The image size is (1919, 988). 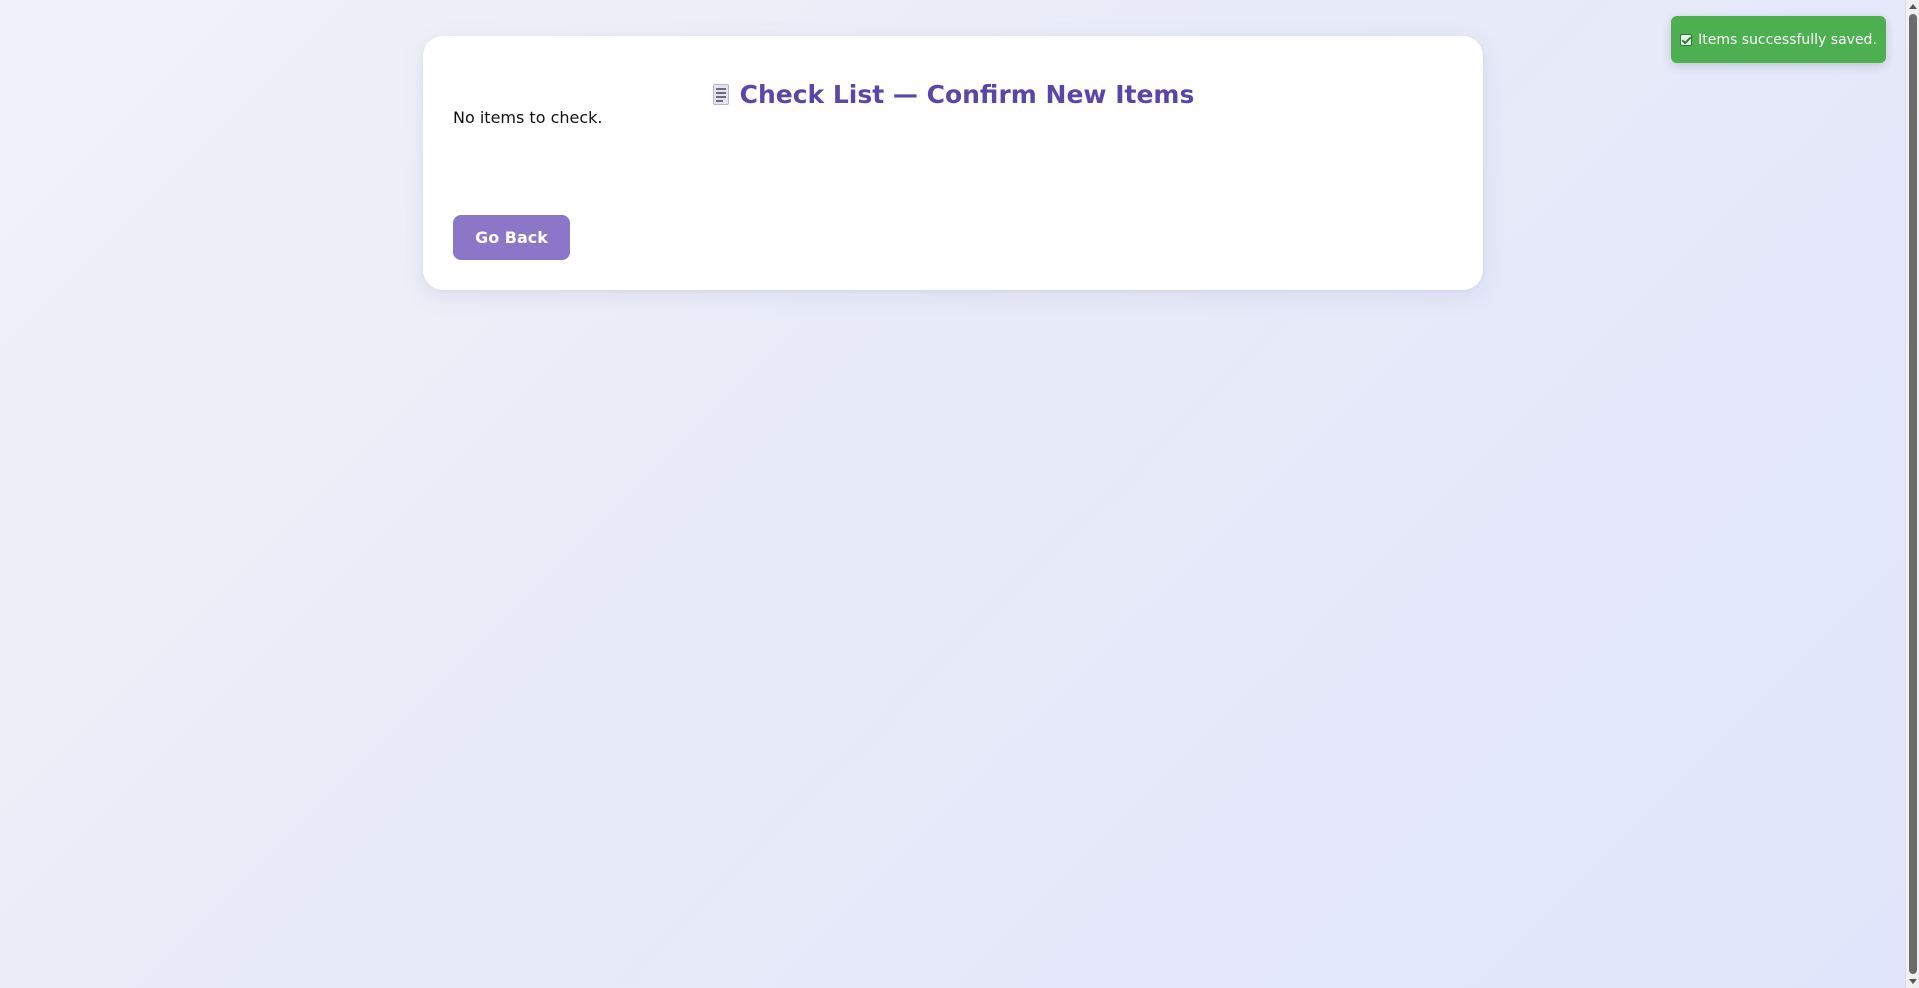 I want to click on vertical-scrollbar, so click(x=1912, y=494).